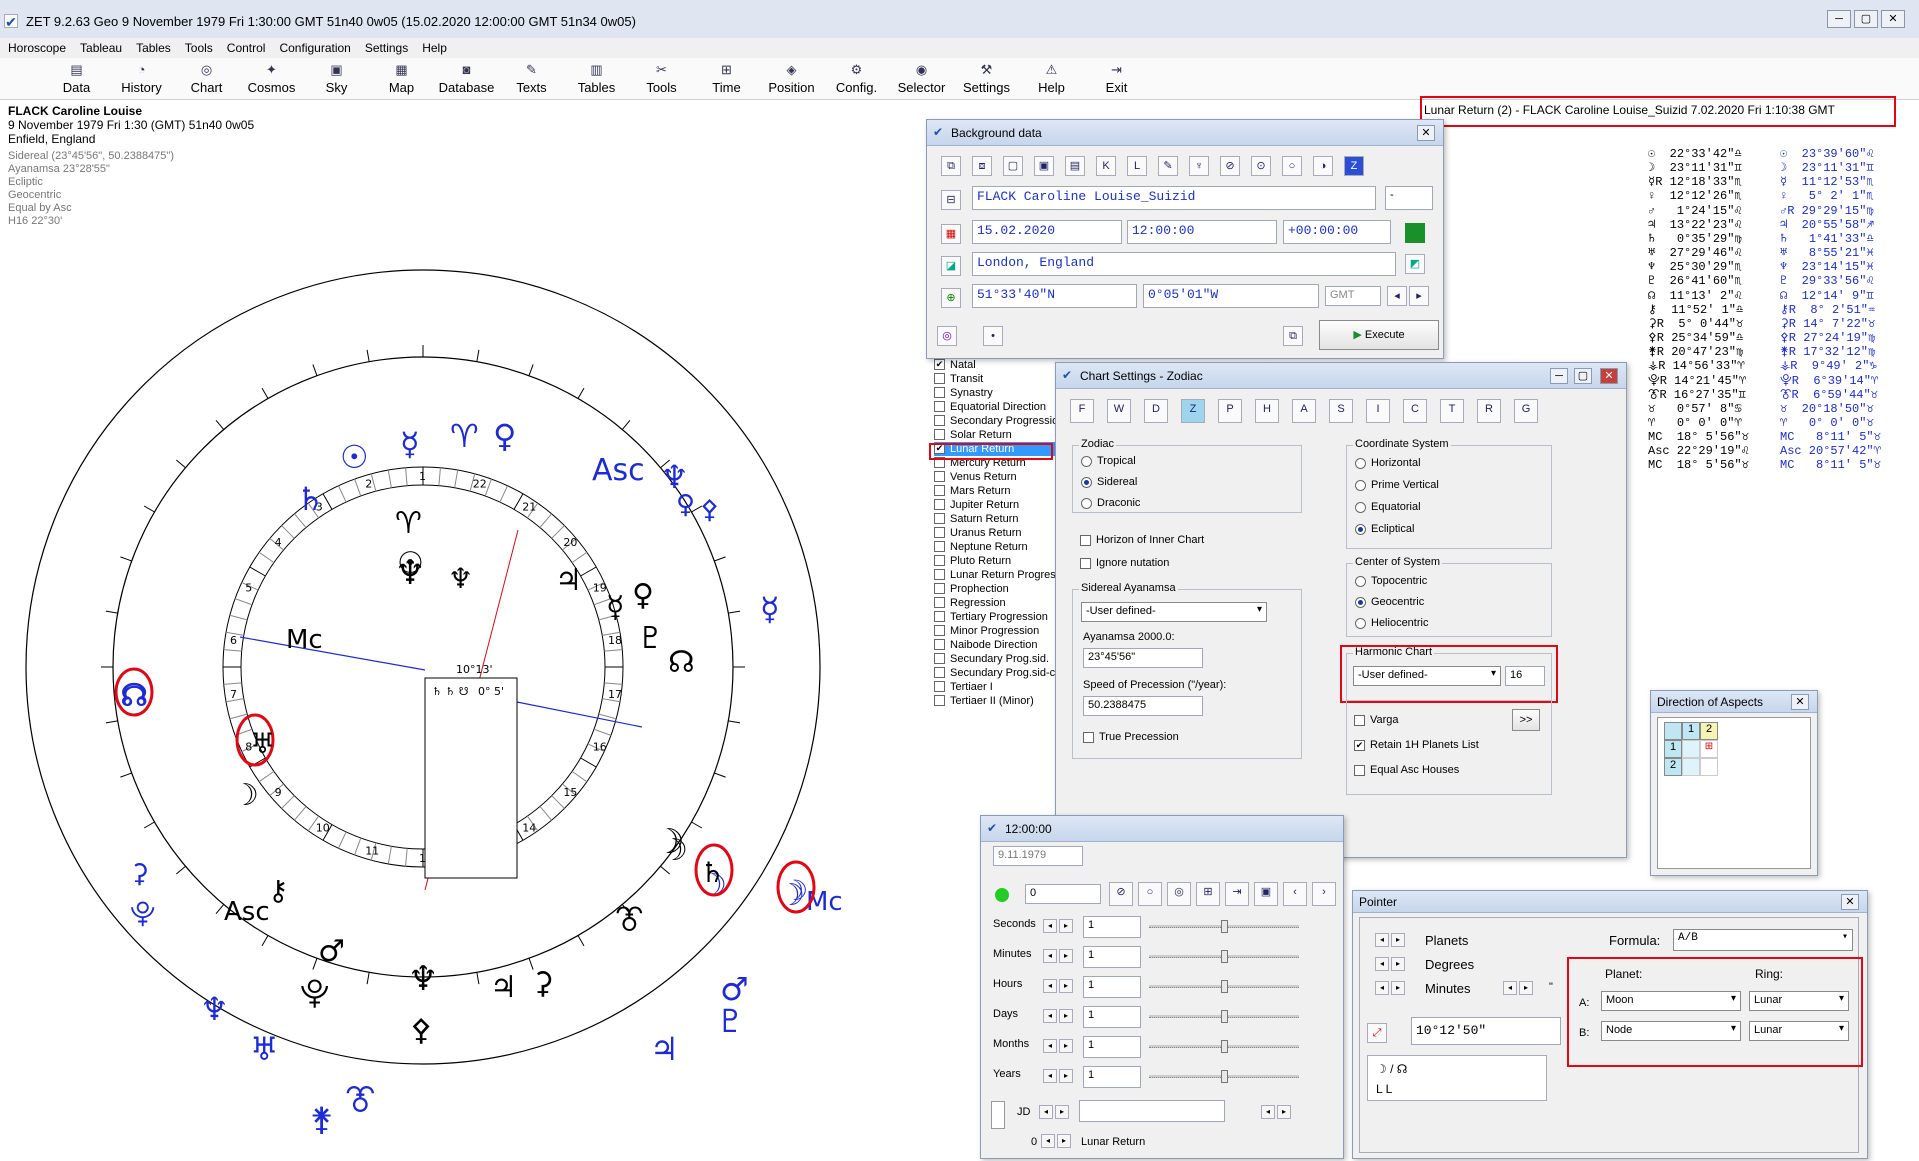 The width and height of the screenshot is (1919, 1161). I want to click on time-control-button: ⊞, so click(1208, 894).